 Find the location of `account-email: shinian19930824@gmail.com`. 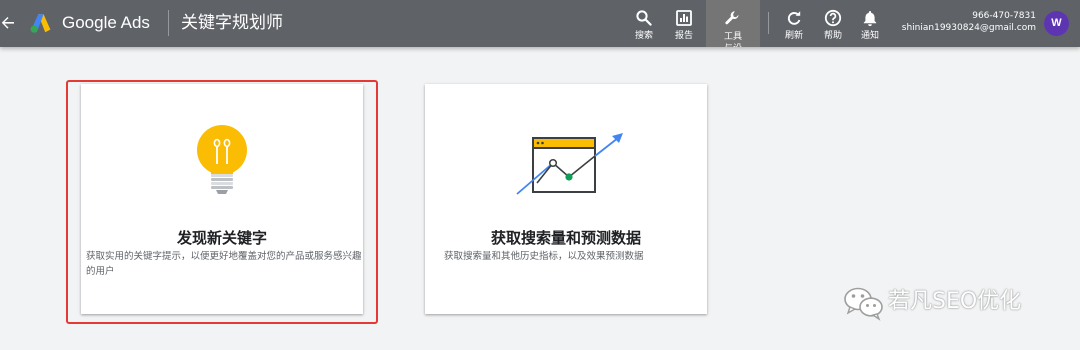

account-email: shinian19930824@gmail.com is located at coordinates (968, 28).